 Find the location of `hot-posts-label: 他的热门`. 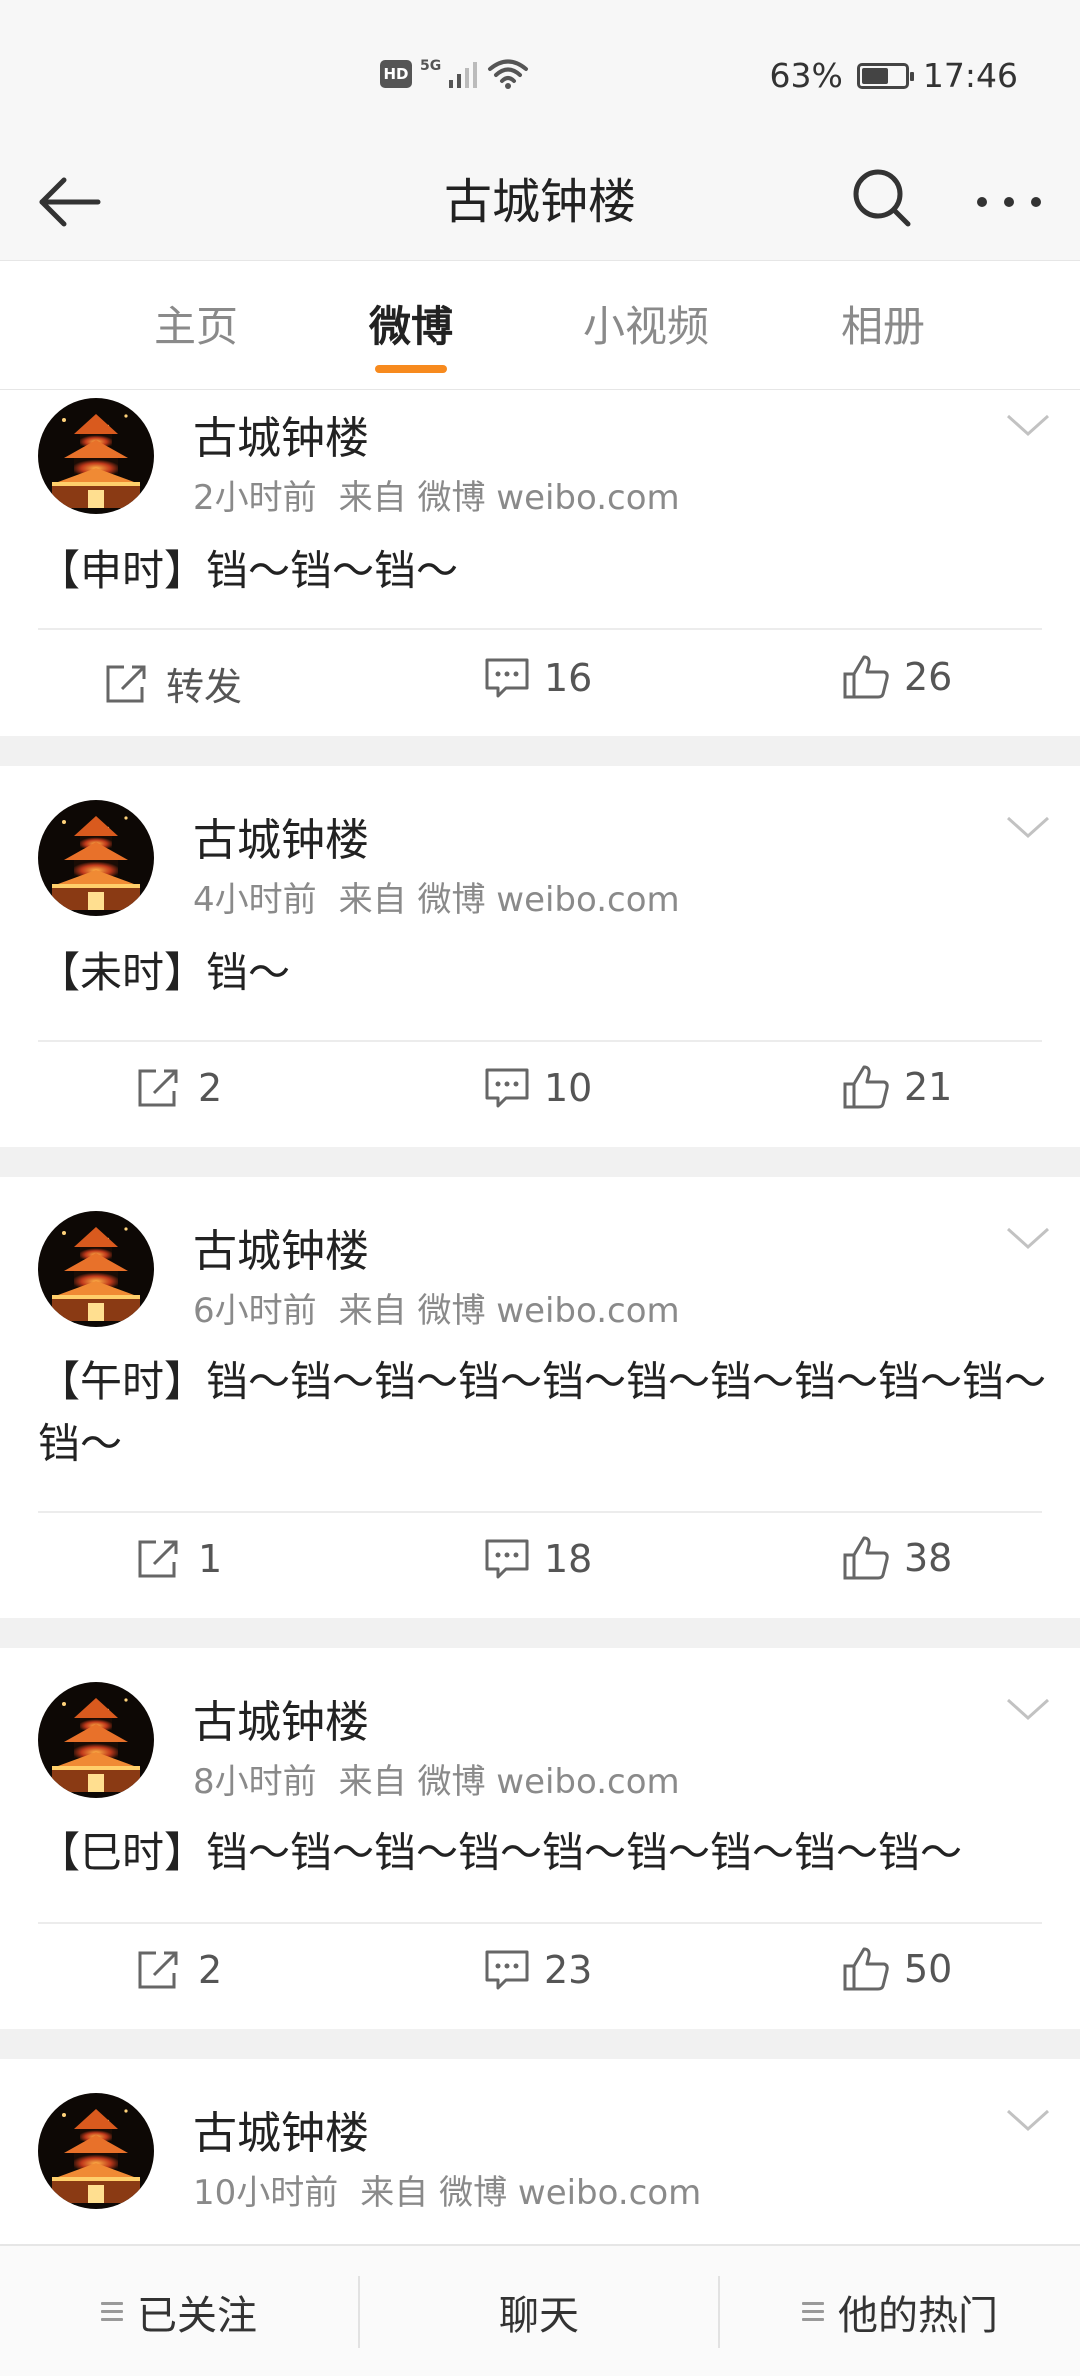

hot-posts-label: 他的热门 is located at coordinates (918, 2316).